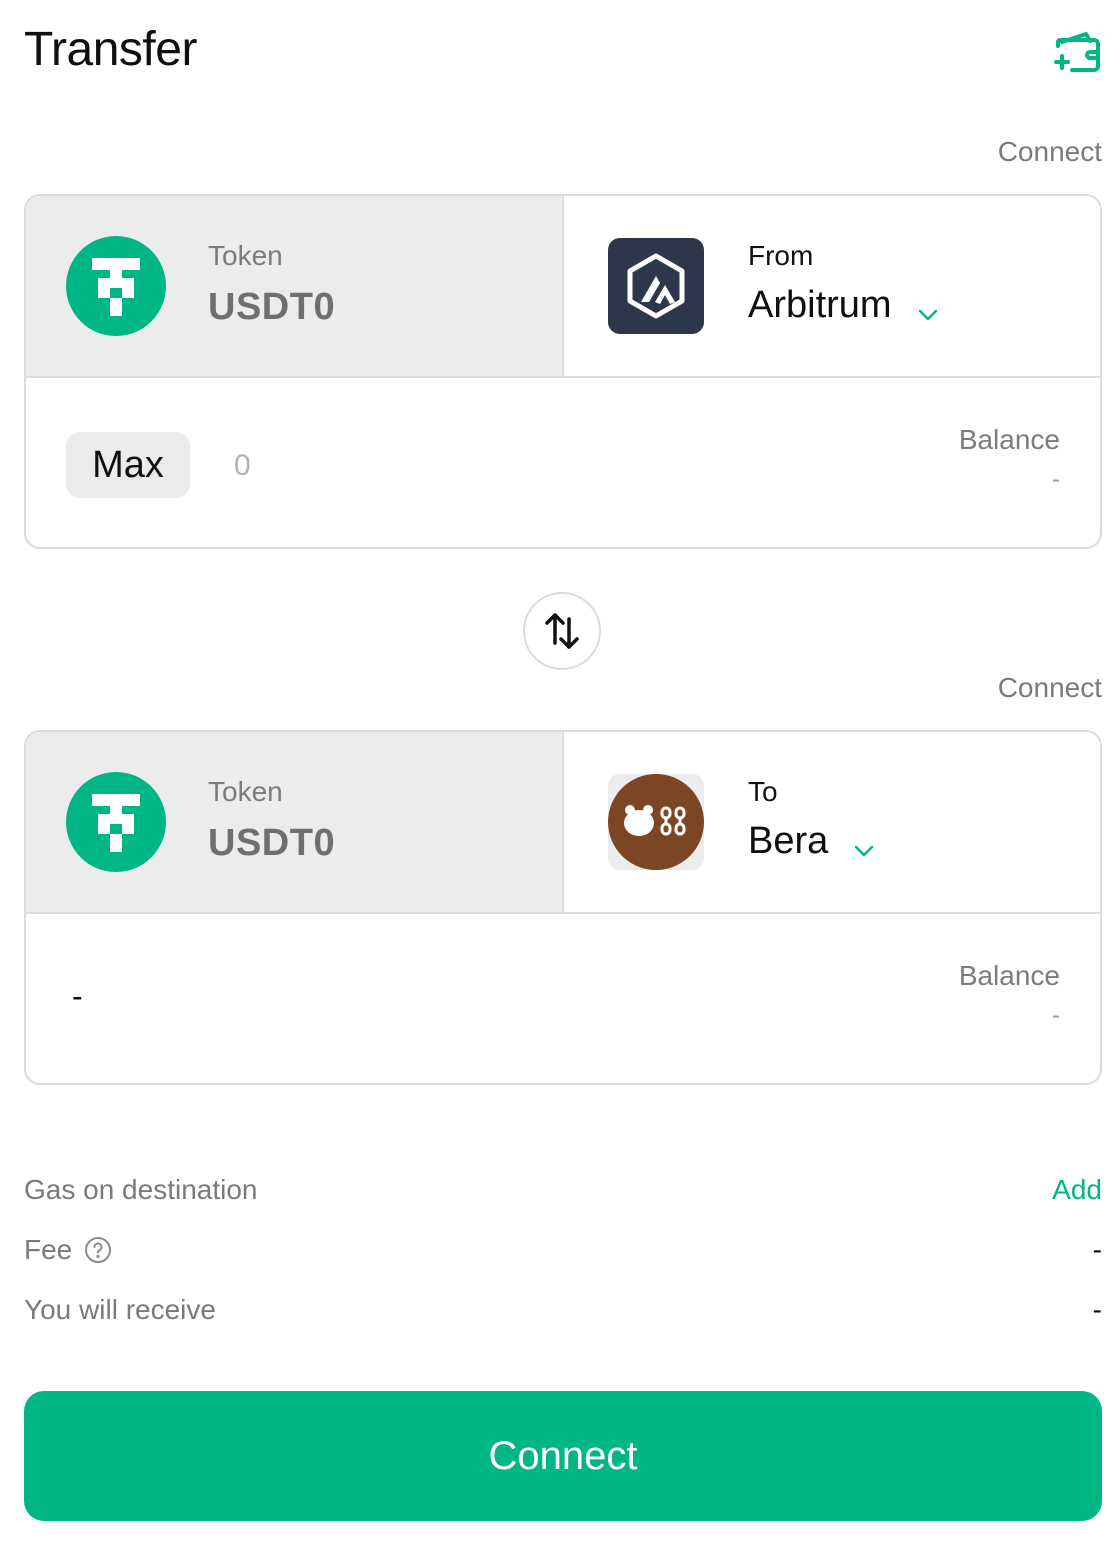 The height and width of the screenshot is (1559, 1120). I want to click on swap-direction-button, so click(562, 631).